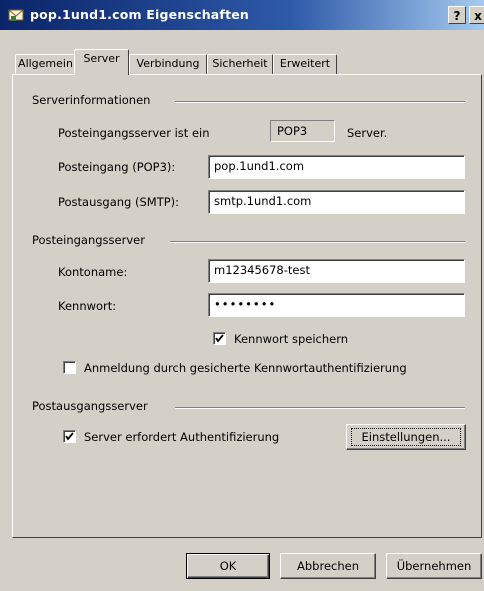  What do you see at coordinates (457, 15) in the screenshot?
I see `help-button: ?` at bounding box center [457, 15].